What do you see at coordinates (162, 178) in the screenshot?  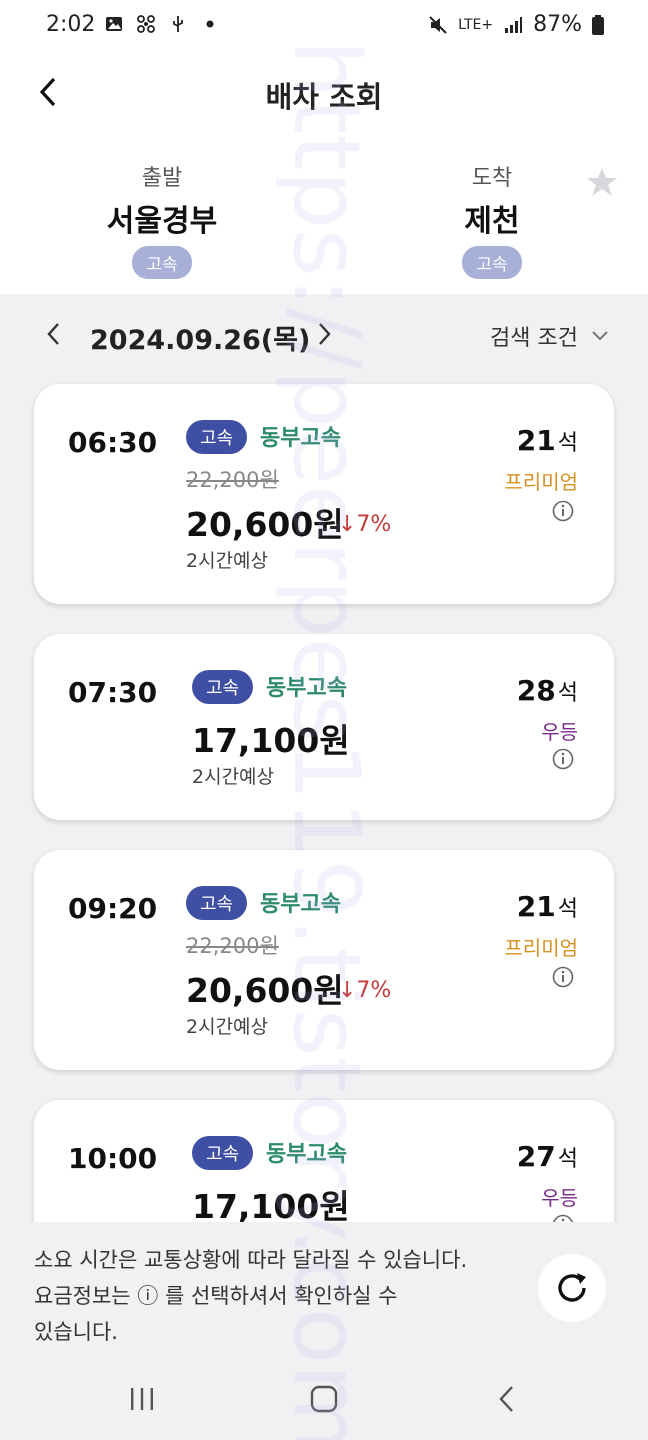 I see `departure-label: 출발` at bounding box center [162, 178].